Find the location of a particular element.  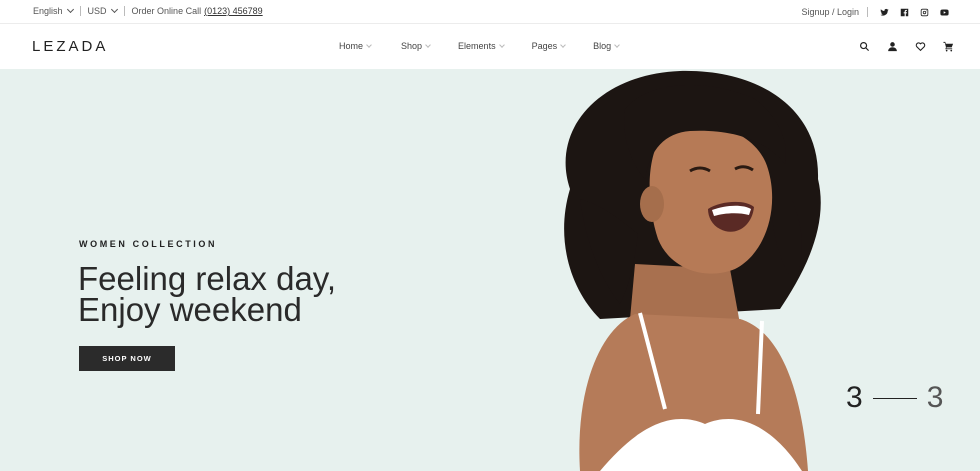

top-bar-right: Signup / Login is located at coordinates (875, 12).